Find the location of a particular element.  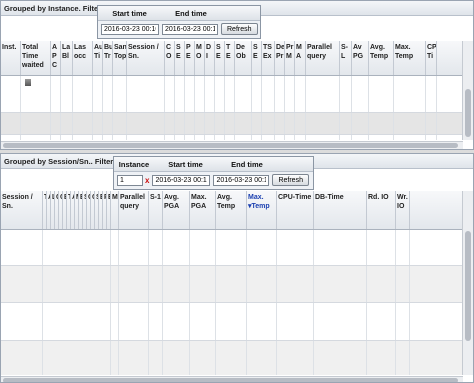

instance-col-header: M O is located at coordinates (200, 58).